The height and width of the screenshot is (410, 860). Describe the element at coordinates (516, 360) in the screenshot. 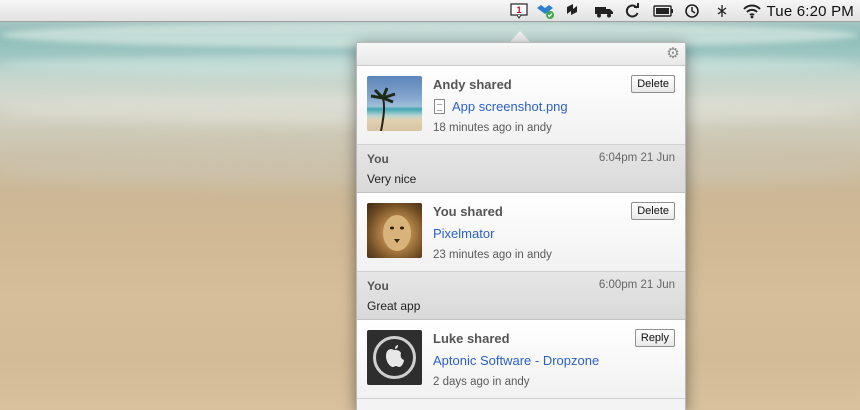

I see `item-link: Aptonic Software - Dropzone` at that location.